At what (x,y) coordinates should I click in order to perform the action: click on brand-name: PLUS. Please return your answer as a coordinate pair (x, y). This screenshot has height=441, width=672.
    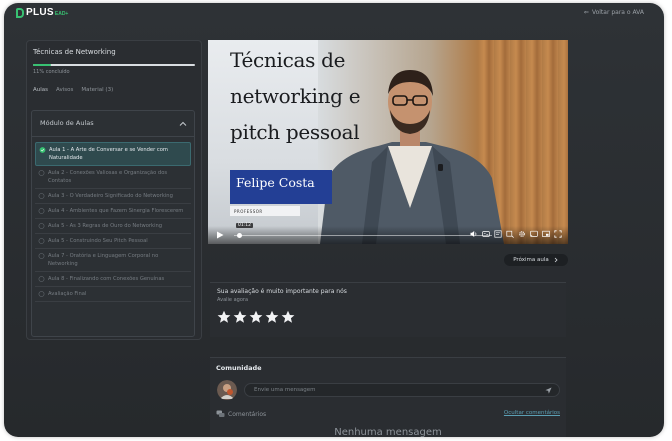
    Looking at the image, I should click on (40, 12).